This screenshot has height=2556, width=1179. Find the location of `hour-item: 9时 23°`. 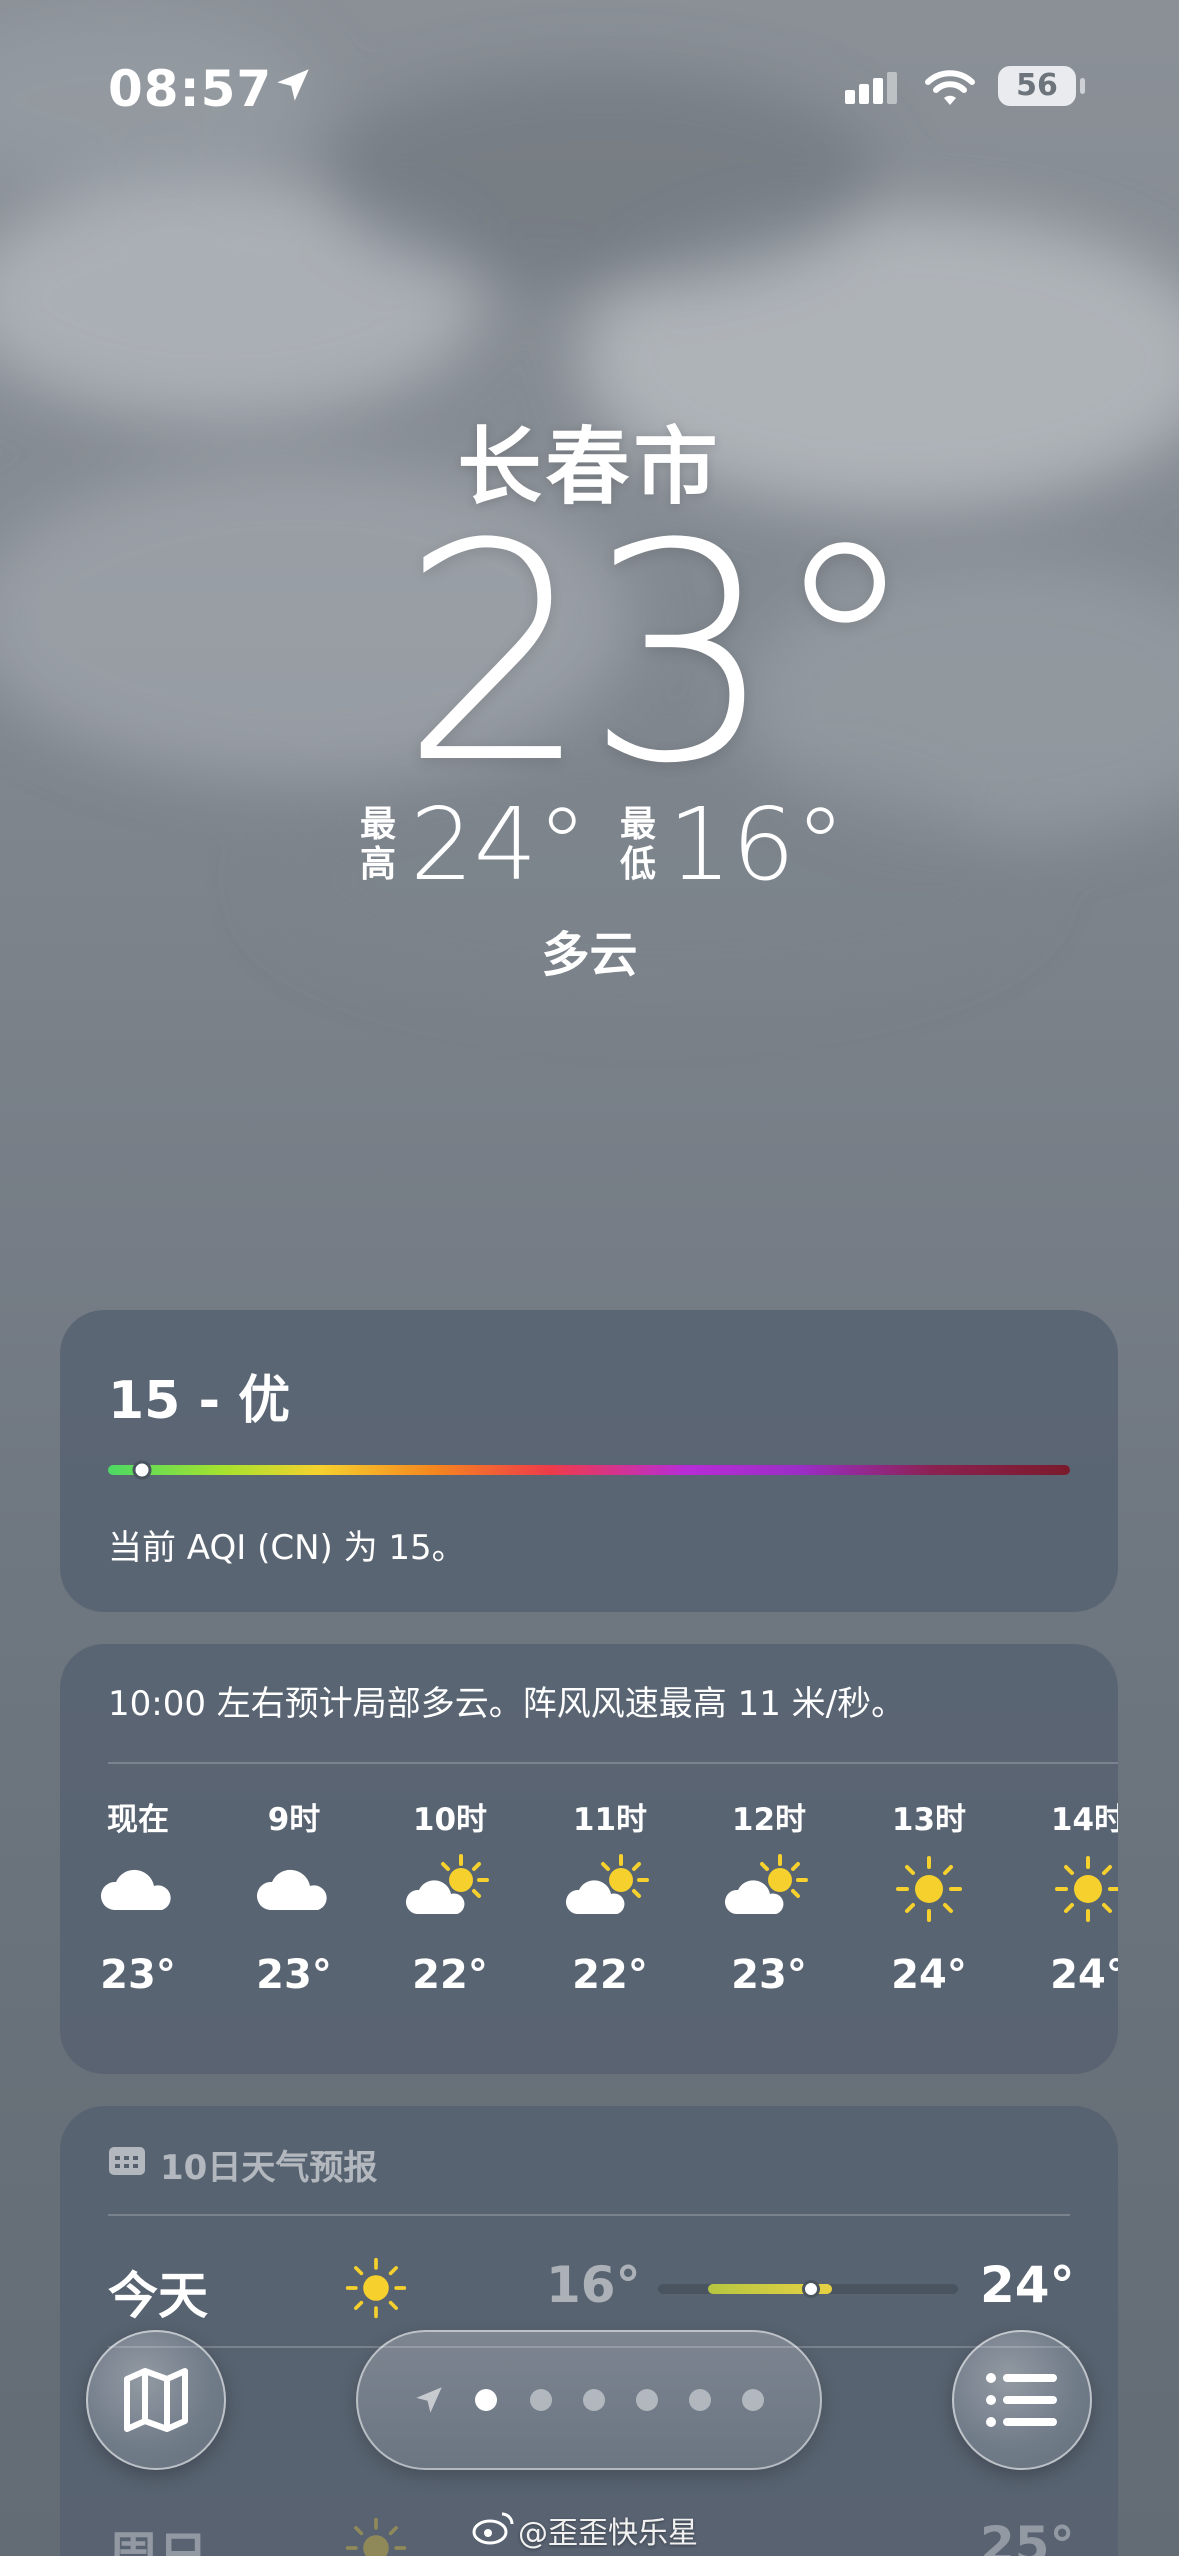

hour-item: 9时 23° is located at coordinates (294, 1896).